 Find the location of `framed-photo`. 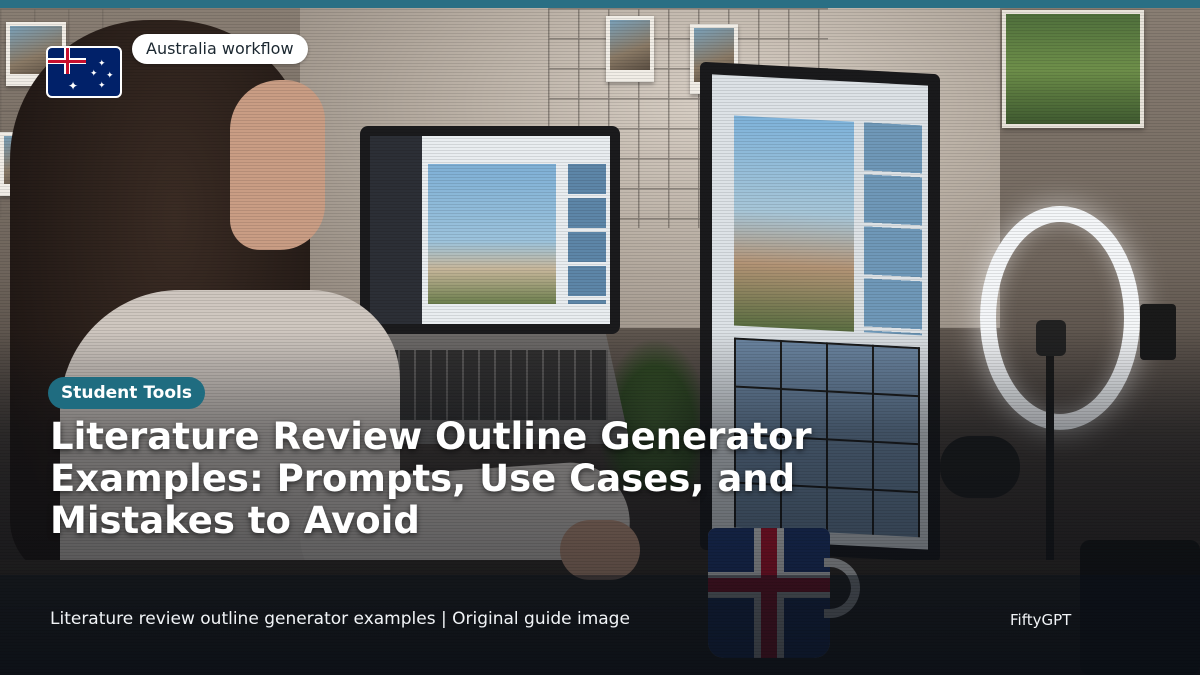

framed-photo is located at coordinates (1073, 69).